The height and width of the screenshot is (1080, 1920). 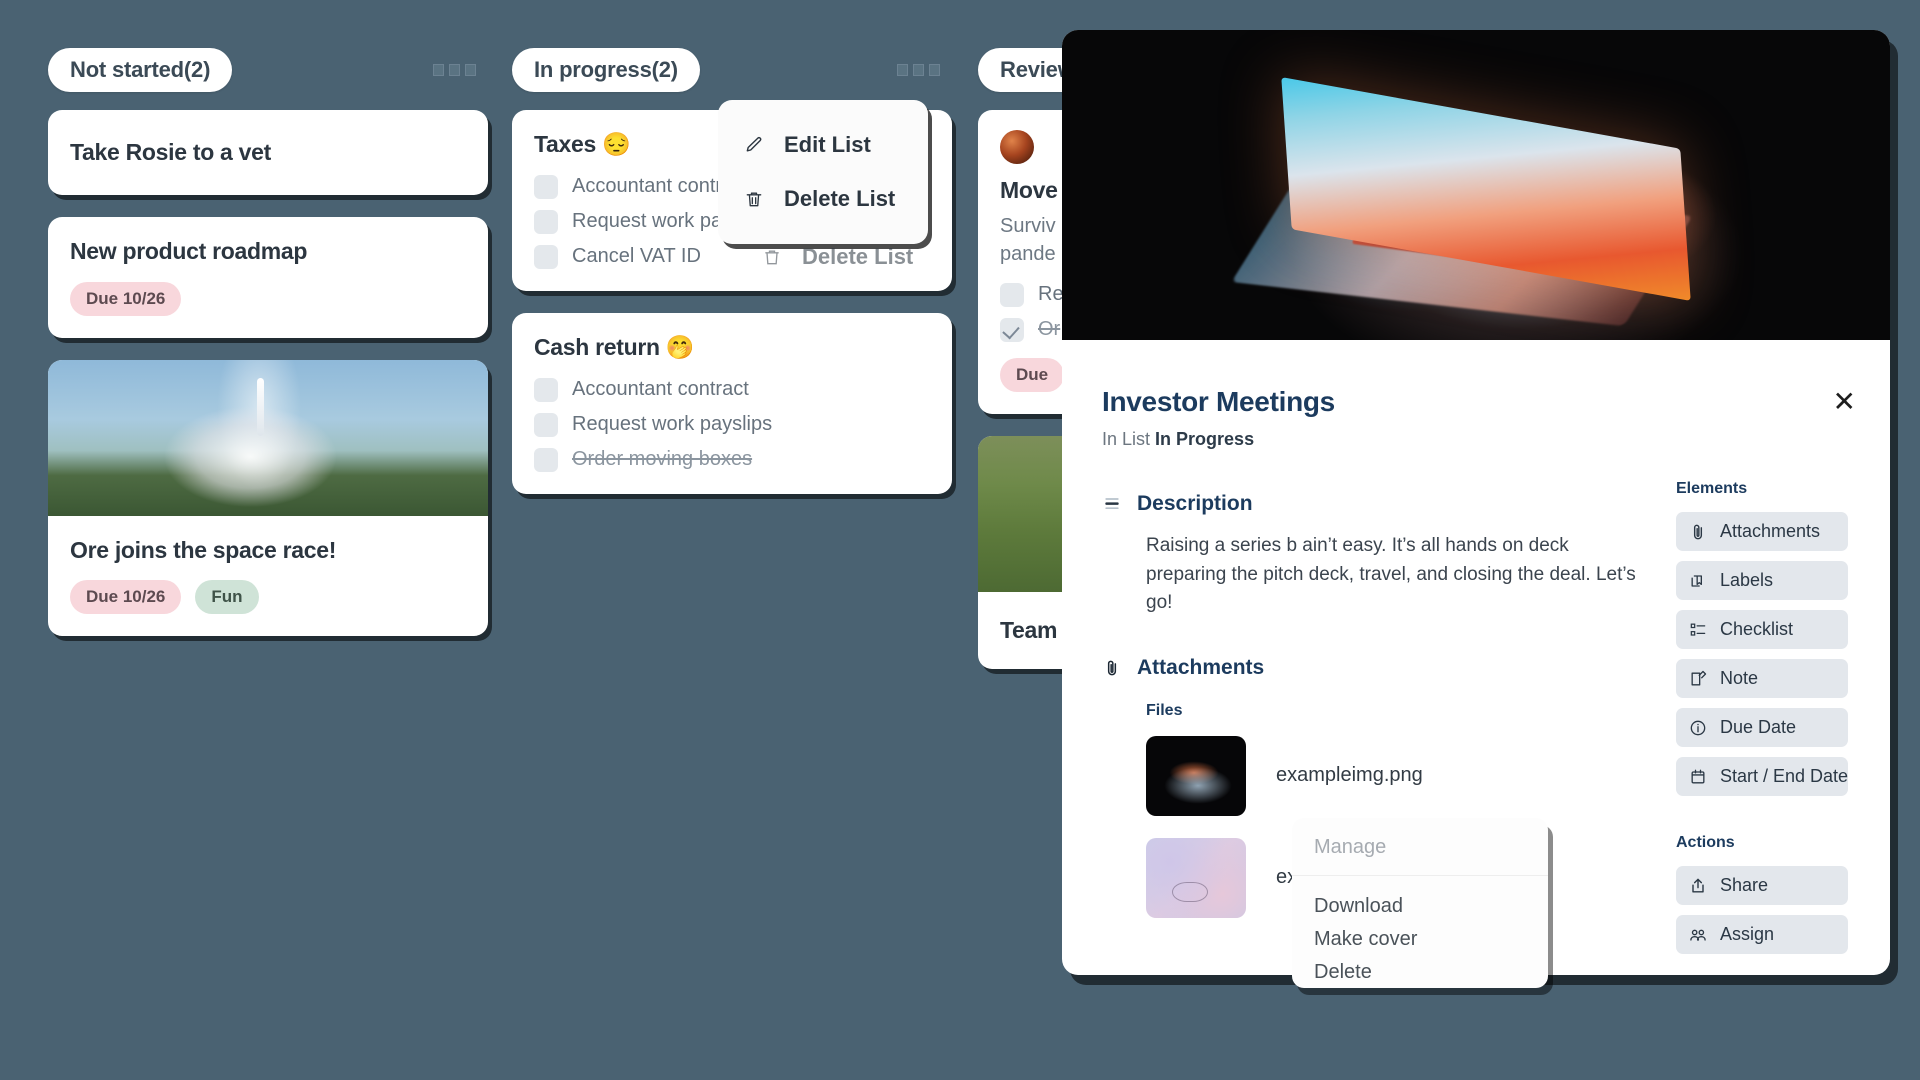 I want to click on rail-button-label: Attachments, so click(x=1770, y=531).